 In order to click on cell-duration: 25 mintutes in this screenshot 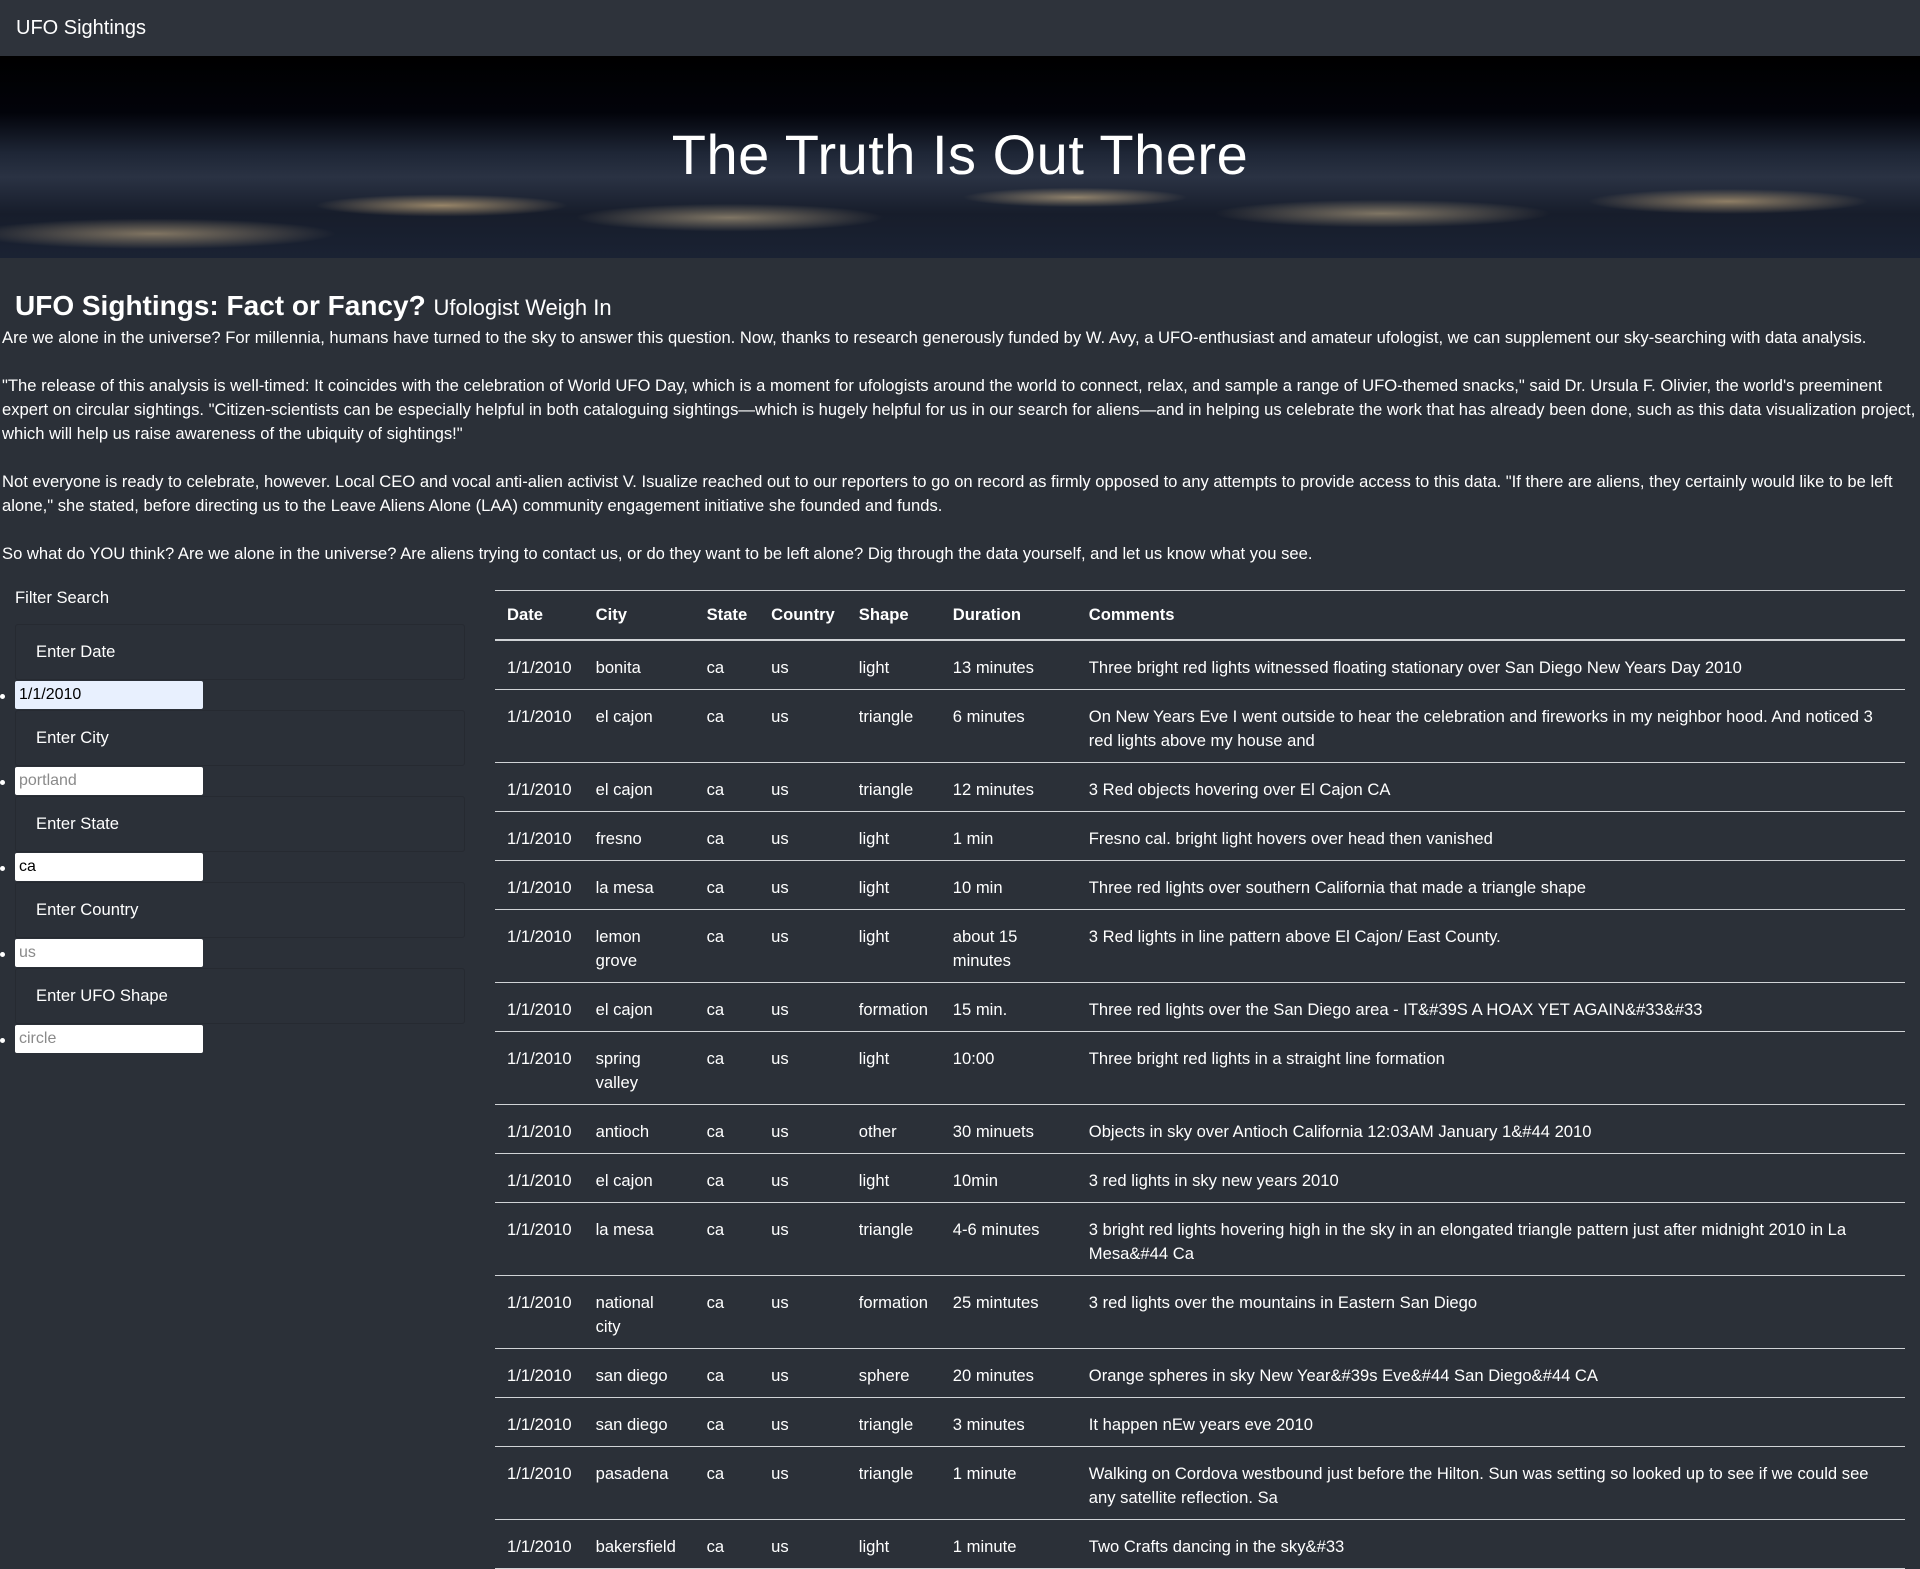, I will do `click(1008, 1312)`.